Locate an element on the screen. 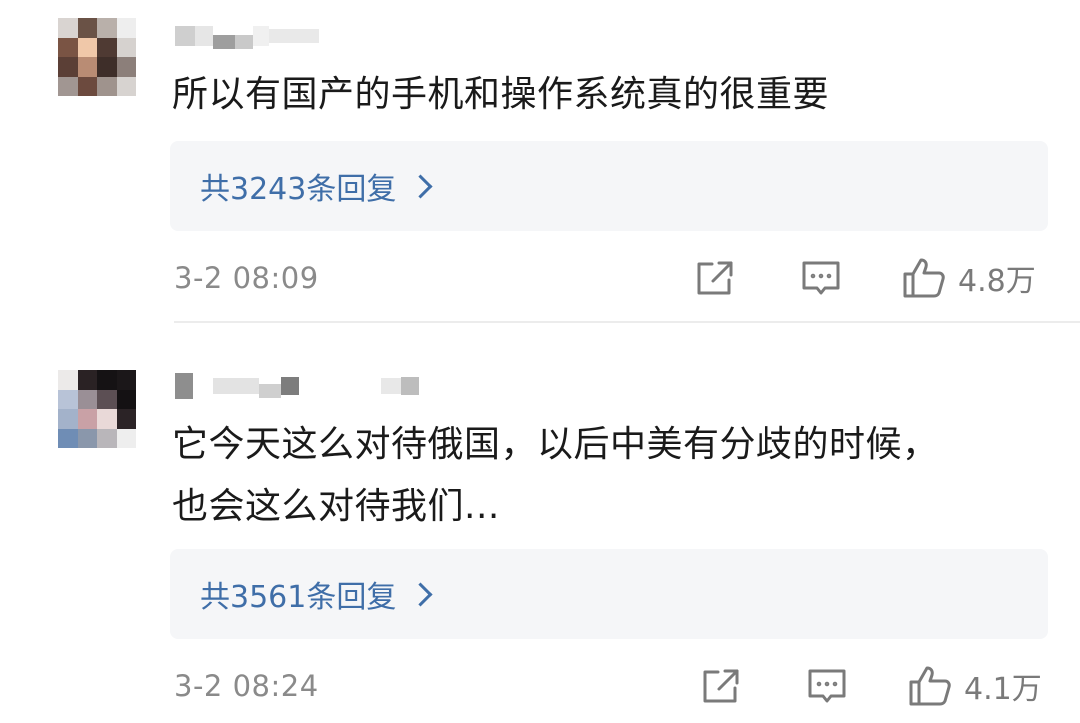 Image resolution: width=1080 pixels, height=723 pixels. view-replies-button: 共3243条回复 is located at coordinates (609, 186).